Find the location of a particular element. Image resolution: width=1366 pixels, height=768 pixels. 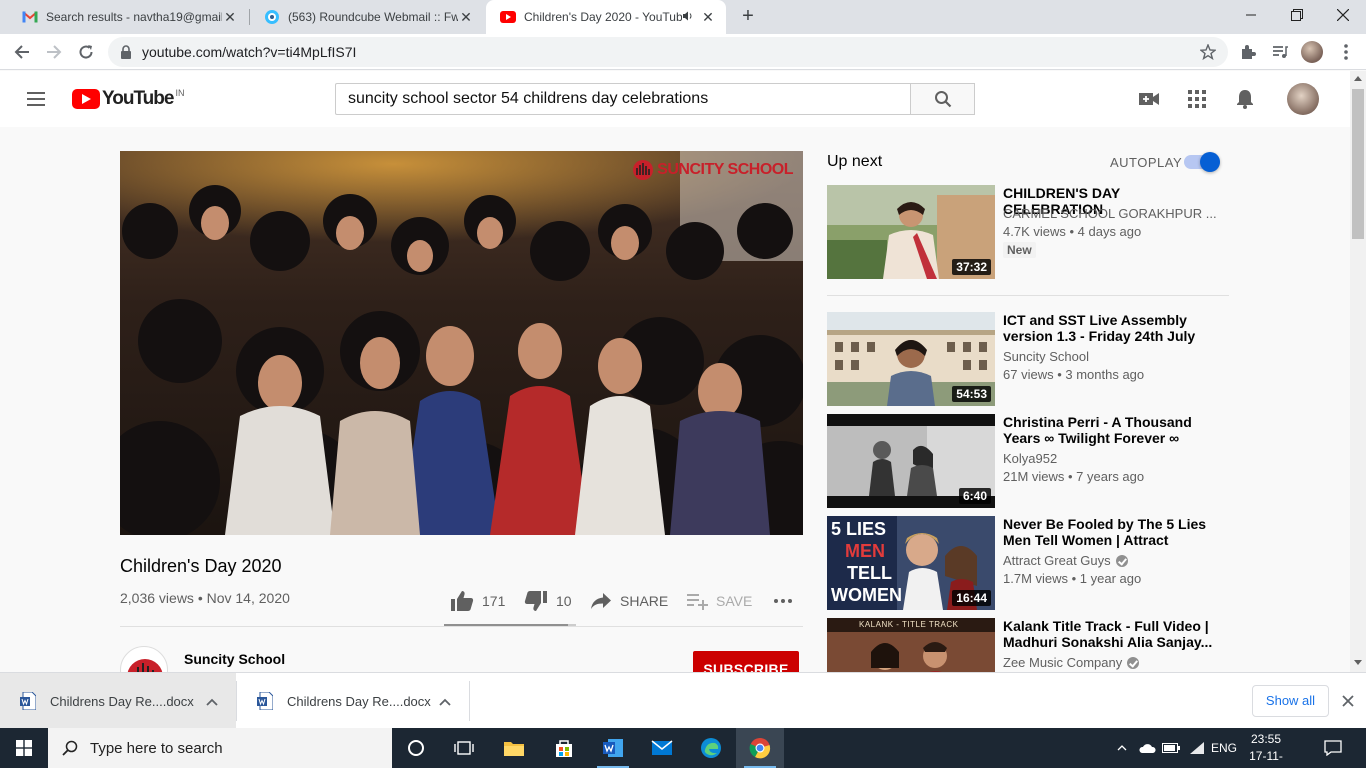

more-horizontal-icon is located at coordinates (783, 601).